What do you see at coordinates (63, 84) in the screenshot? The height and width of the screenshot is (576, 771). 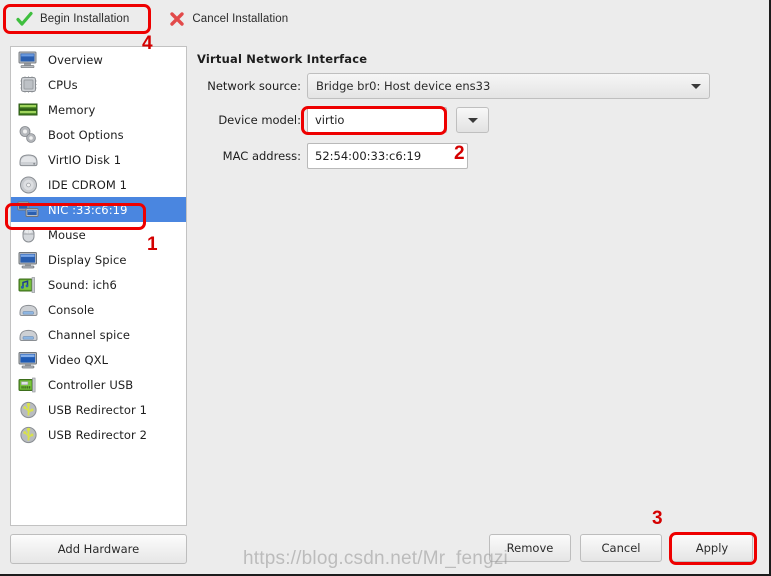 I see `device-list-item-label: CPUs` at bounding box center [63, 84].